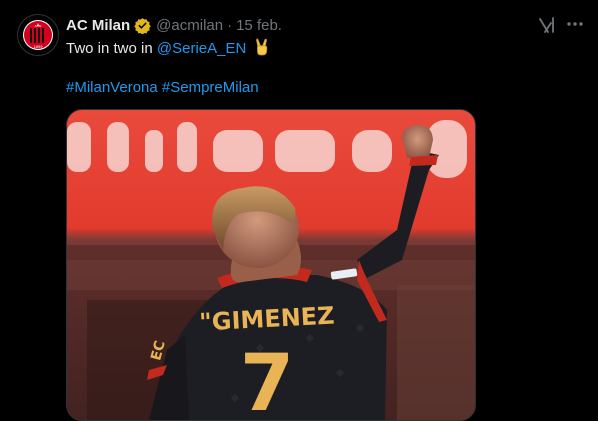  I want to click on avatar: ACM 1899, so click(38, 35).